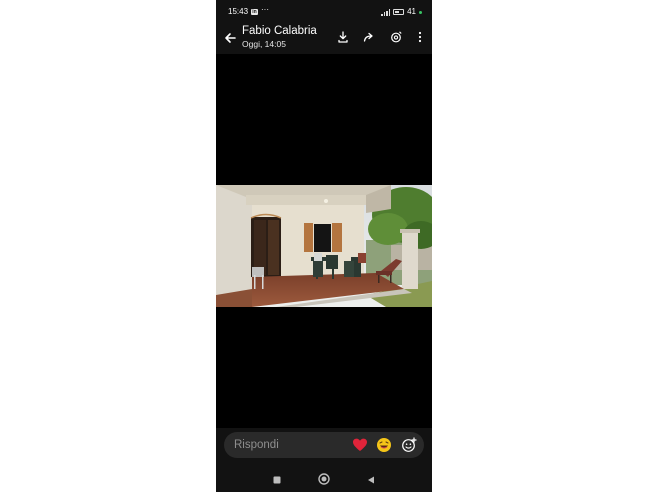 The height and width of the screenshot is (492, 648). Describe the element at coordinates (256, 445) in the screenshot. I see `reply-placeholder: Rispondi` at that location.